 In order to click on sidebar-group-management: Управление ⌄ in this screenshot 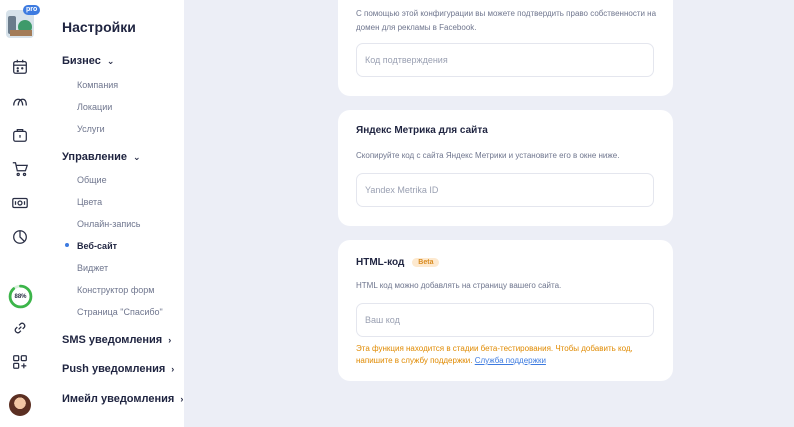, I will do `click(101, 157)`.